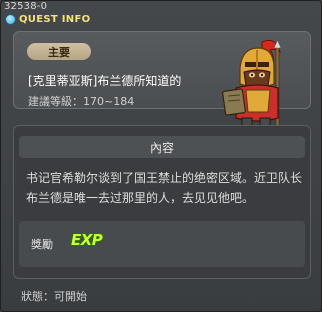  Describe the element at coordinates (81, 101) in the screenshot. I see `quest-recommended-level: 建議等級：170~184` at that location.